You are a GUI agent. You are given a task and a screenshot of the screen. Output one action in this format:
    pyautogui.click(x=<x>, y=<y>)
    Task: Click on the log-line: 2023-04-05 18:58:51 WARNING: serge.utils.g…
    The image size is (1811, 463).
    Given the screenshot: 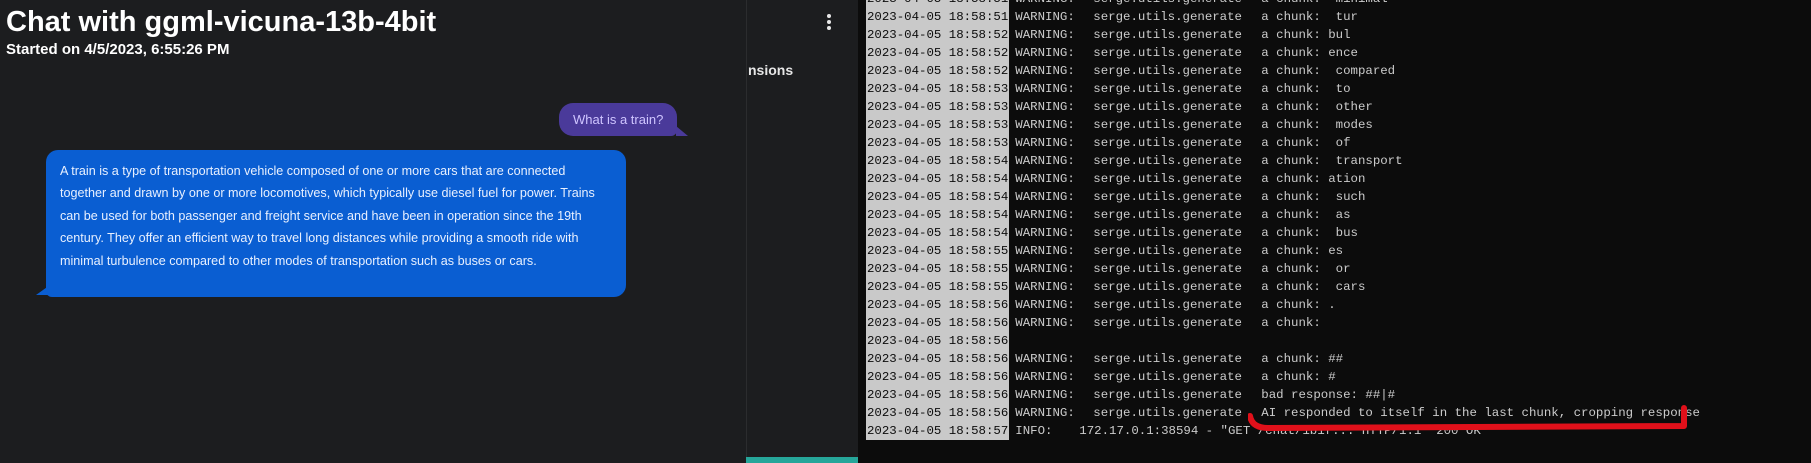 What is the action you would take?
    pyautogui.click(x=1336, y=17)
    